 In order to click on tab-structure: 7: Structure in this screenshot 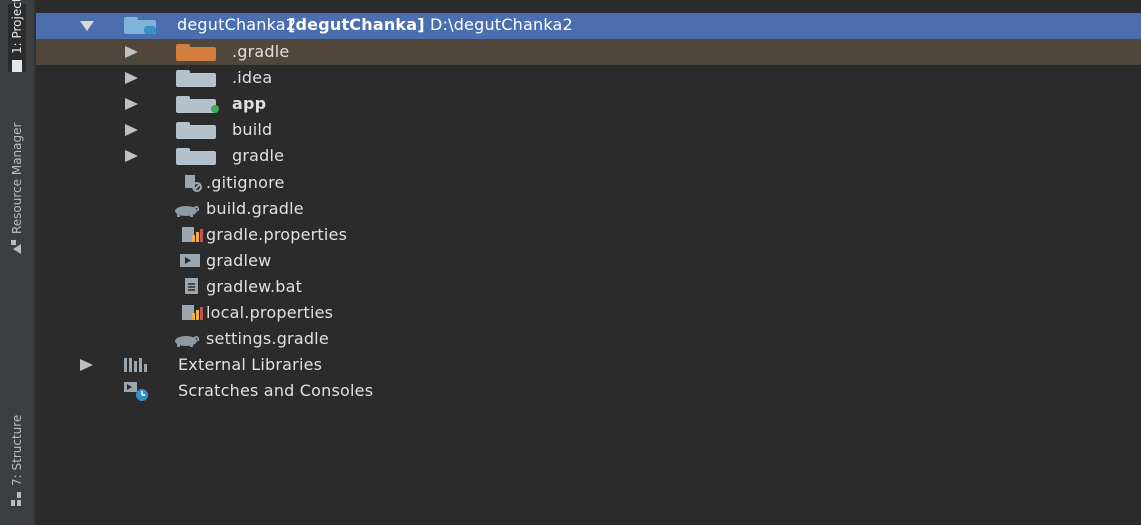, I will do `click(17, 456)`.